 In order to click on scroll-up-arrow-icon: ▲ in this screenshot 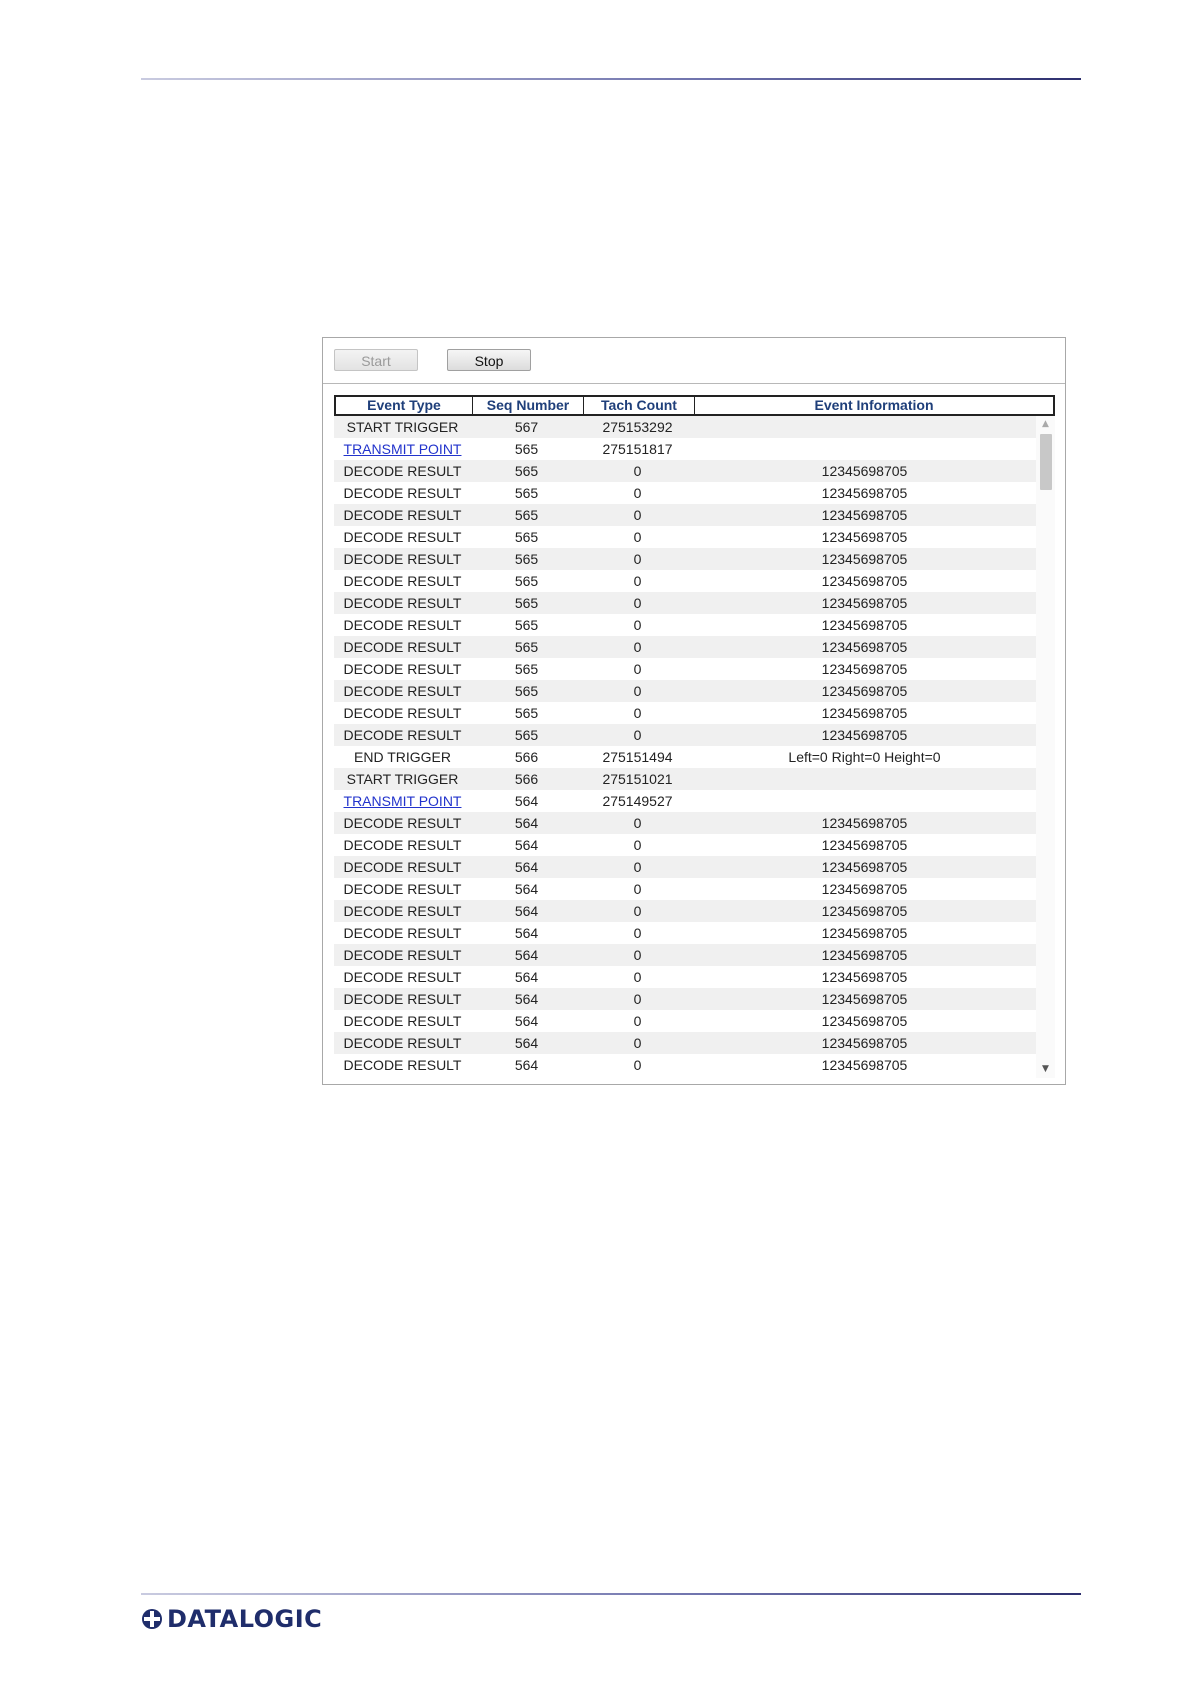, I will do `click(1045, 424)`.